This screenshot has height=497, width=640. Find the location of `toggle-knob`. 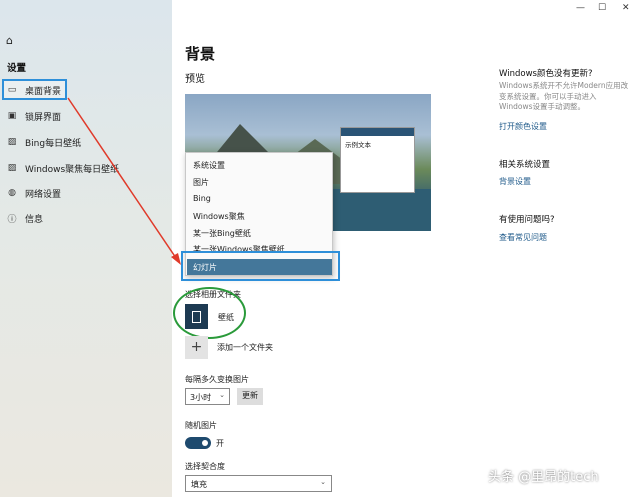

toggle-knob is located at coordinates (205, 443).